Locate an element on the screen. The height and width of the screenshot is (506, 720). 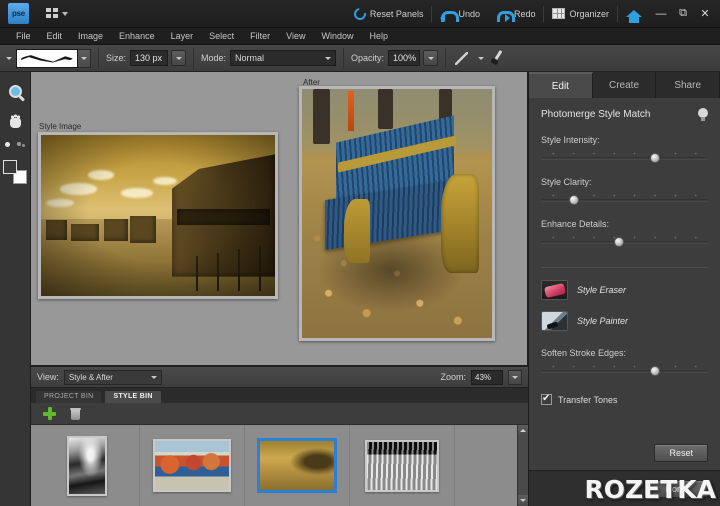
style-eraser-row: Style Eraser is located at coordinates (624, 290).